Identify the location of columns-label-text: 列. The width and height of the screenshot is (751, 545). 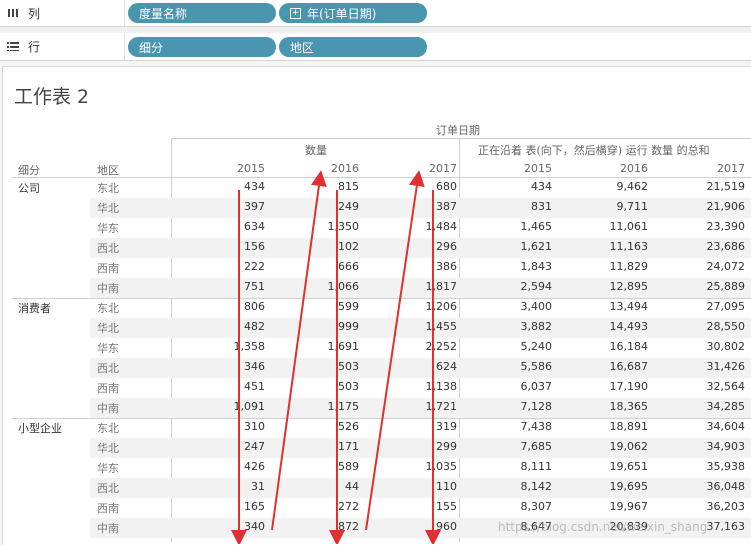
(34, 13).